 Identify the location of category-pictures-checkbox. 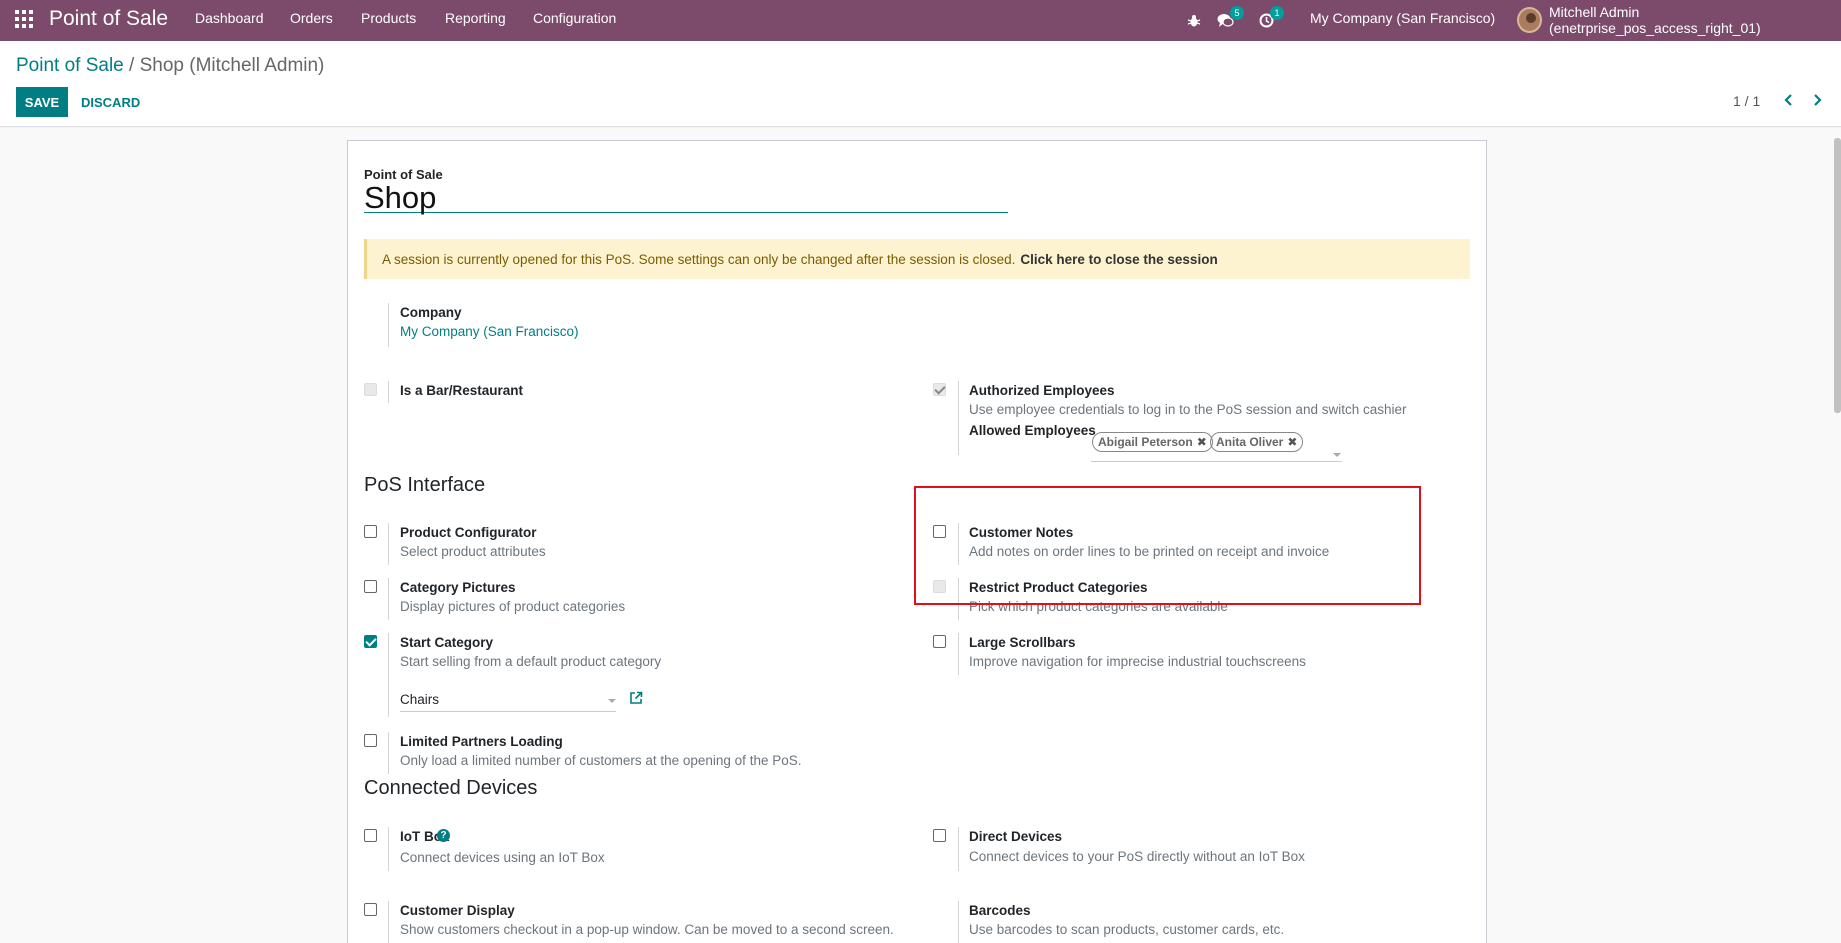
(370, 586).